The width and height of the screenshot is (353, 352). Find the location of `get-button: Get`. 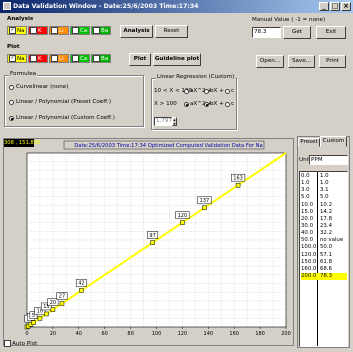

get-button: Get is located at coordinates (297, 32).